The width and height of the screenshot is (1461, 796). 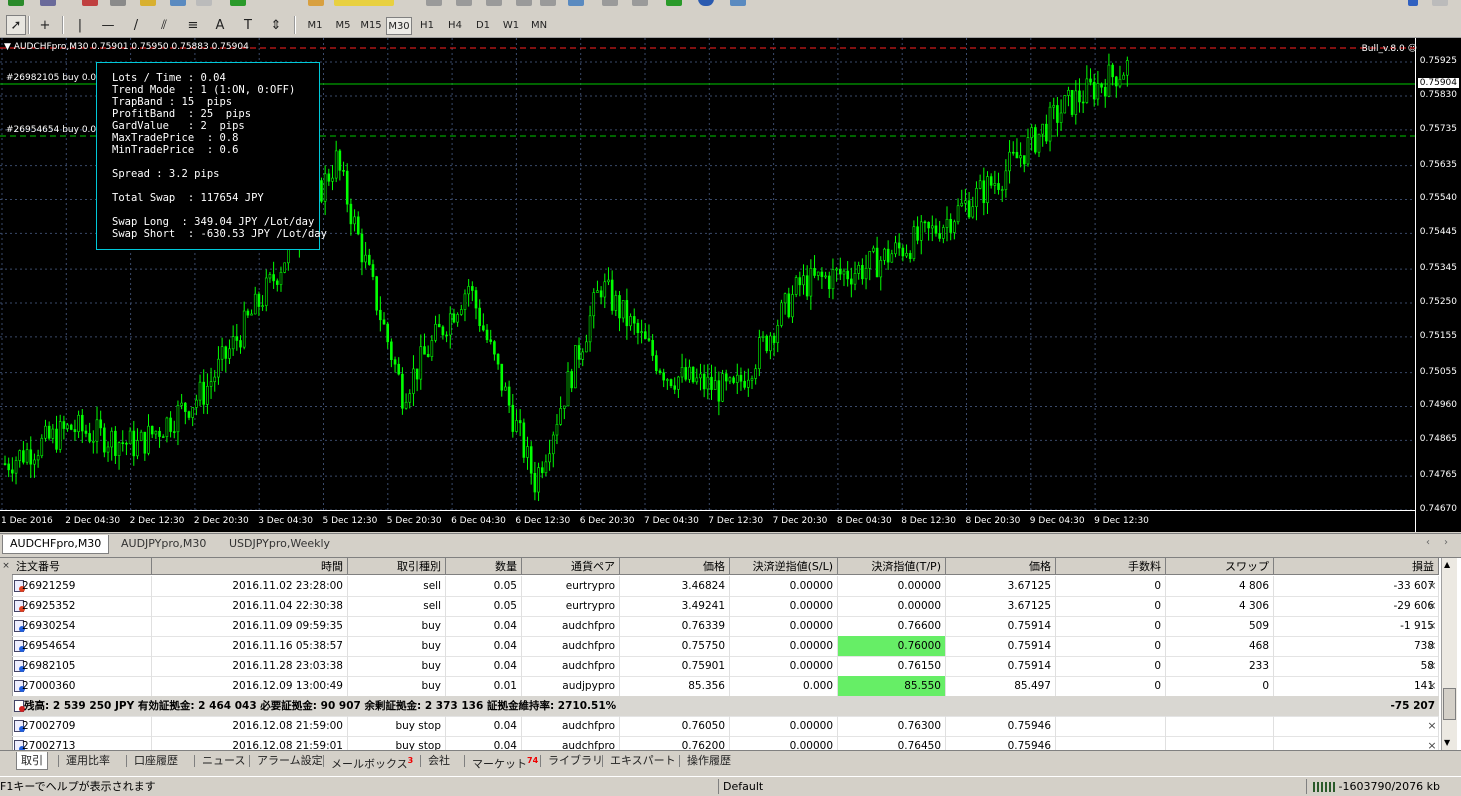 What do you see at coordinates (290, 760) in the screenshot?
I see `terminal-tab-4: アラーム設定` at bounding box center [290, 760].